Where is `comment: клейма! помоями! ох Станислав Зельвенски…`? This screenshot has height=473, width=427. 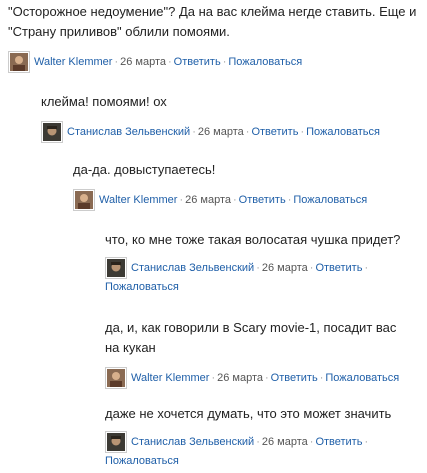 comment: клейма! помоями! ох Станислав Зельвенски… is located at coordinates (232, 117).